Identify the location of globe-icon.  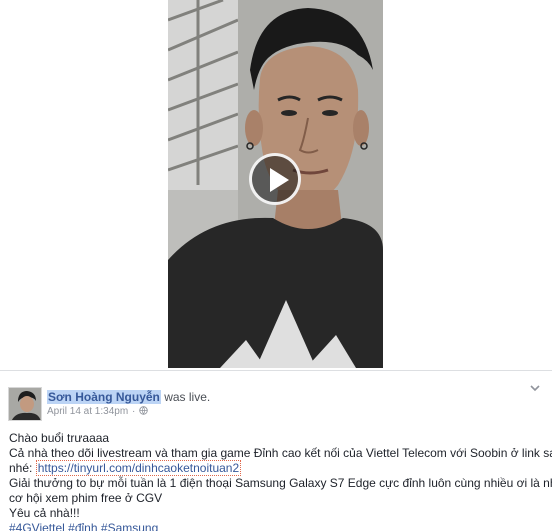
(143, 410).